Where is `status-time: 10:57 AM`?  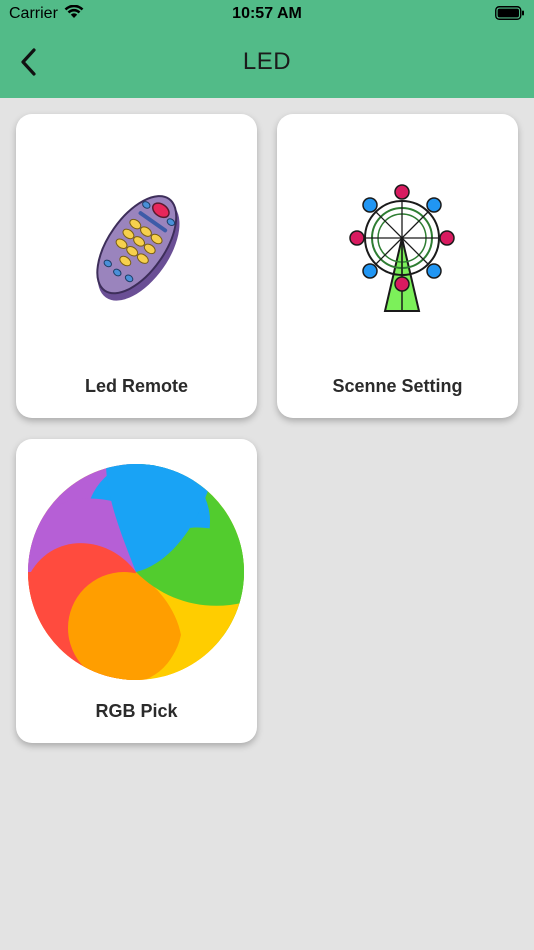
status-time: 10:57 AM is located at coordinates (267, 13).